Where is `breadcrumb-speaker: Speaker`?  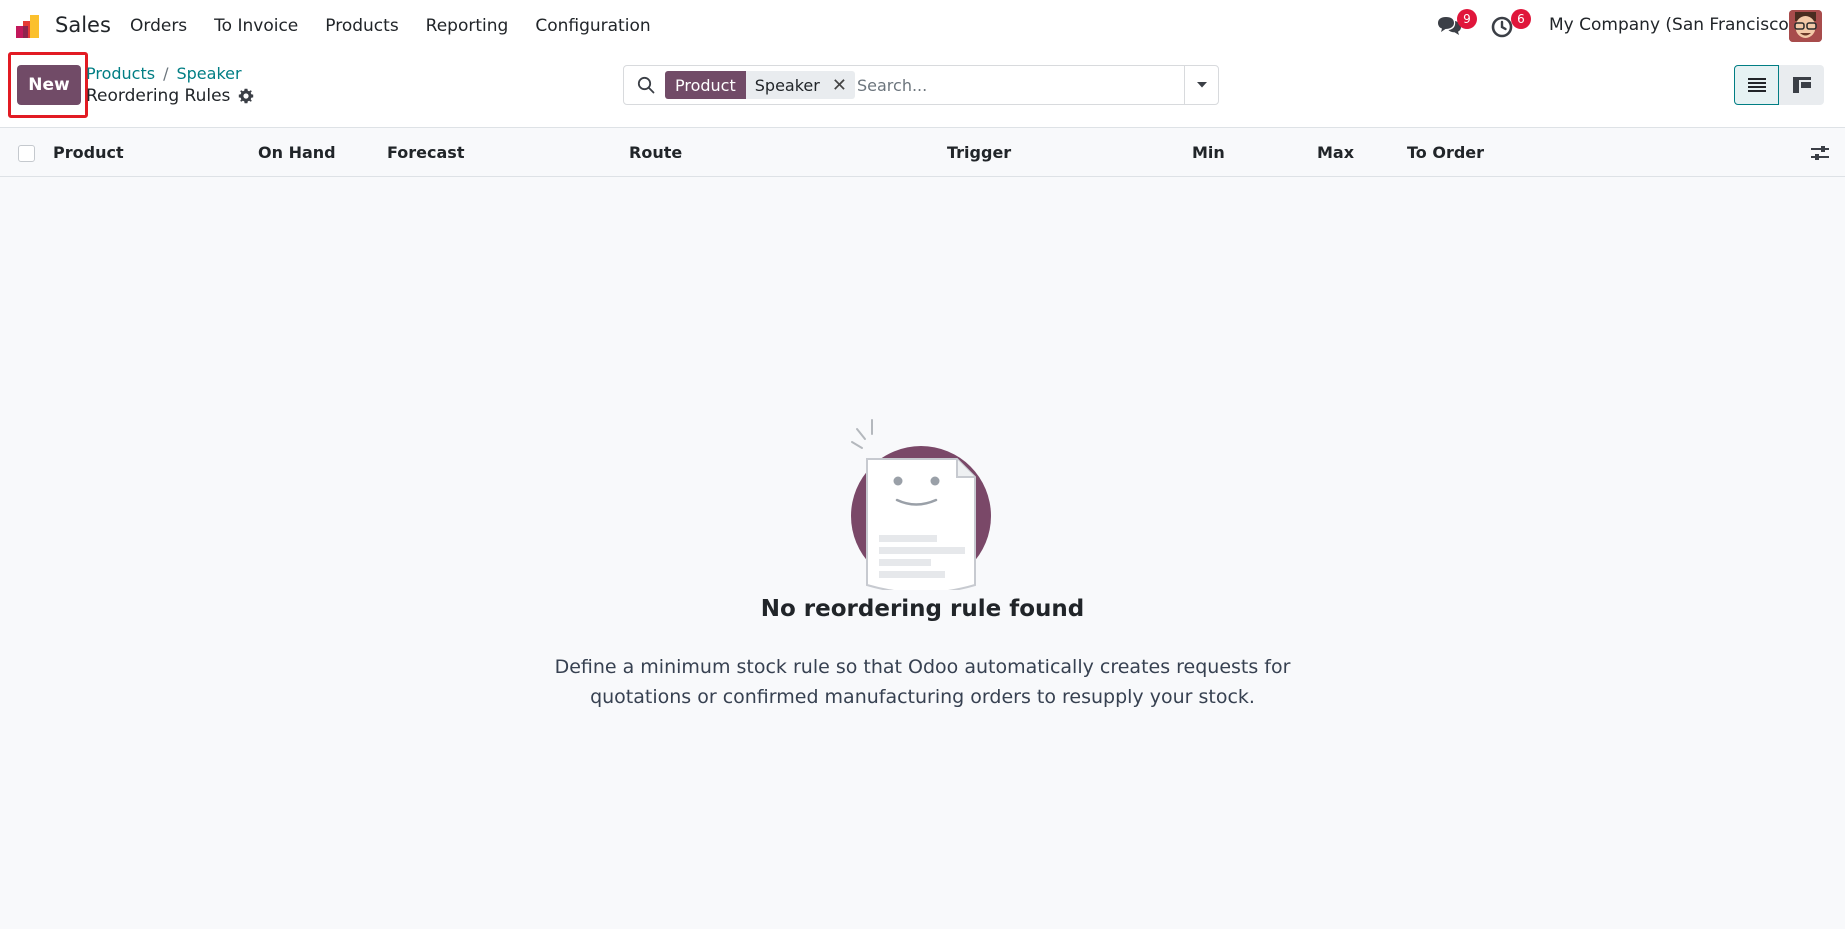 breadcrumb-speaker: Speaker is located at coordinates (208, 73).